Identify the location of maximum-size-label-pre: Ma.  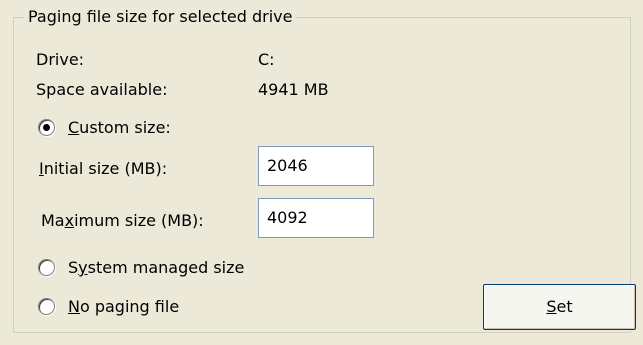
(53, 220).